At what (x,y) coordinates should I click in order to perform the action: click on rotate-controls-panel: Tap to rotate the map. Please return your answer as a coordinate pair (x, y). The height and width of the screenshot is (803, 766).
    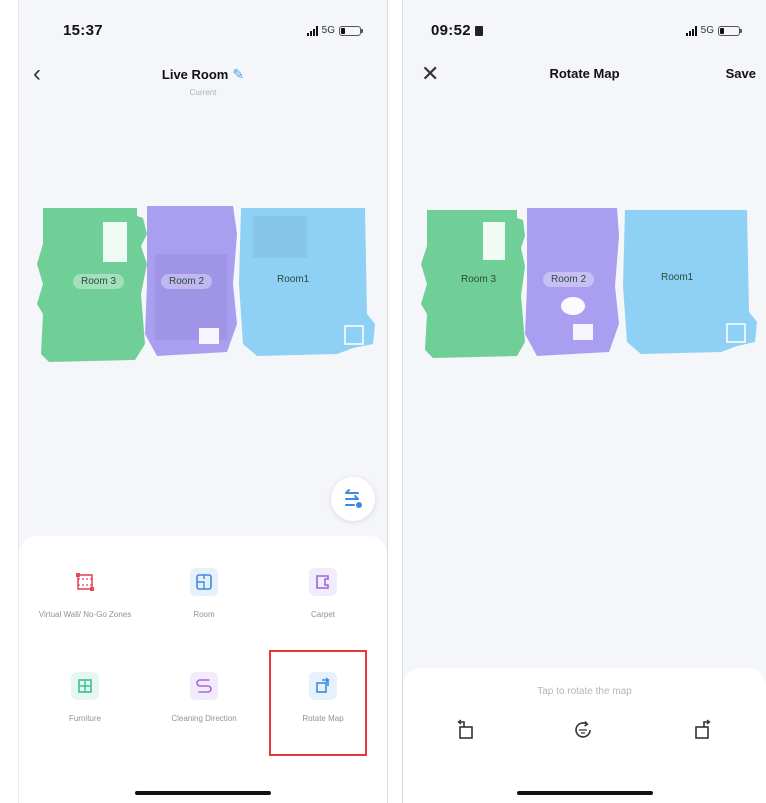
    Looking at the image, I should click on (584, 735).